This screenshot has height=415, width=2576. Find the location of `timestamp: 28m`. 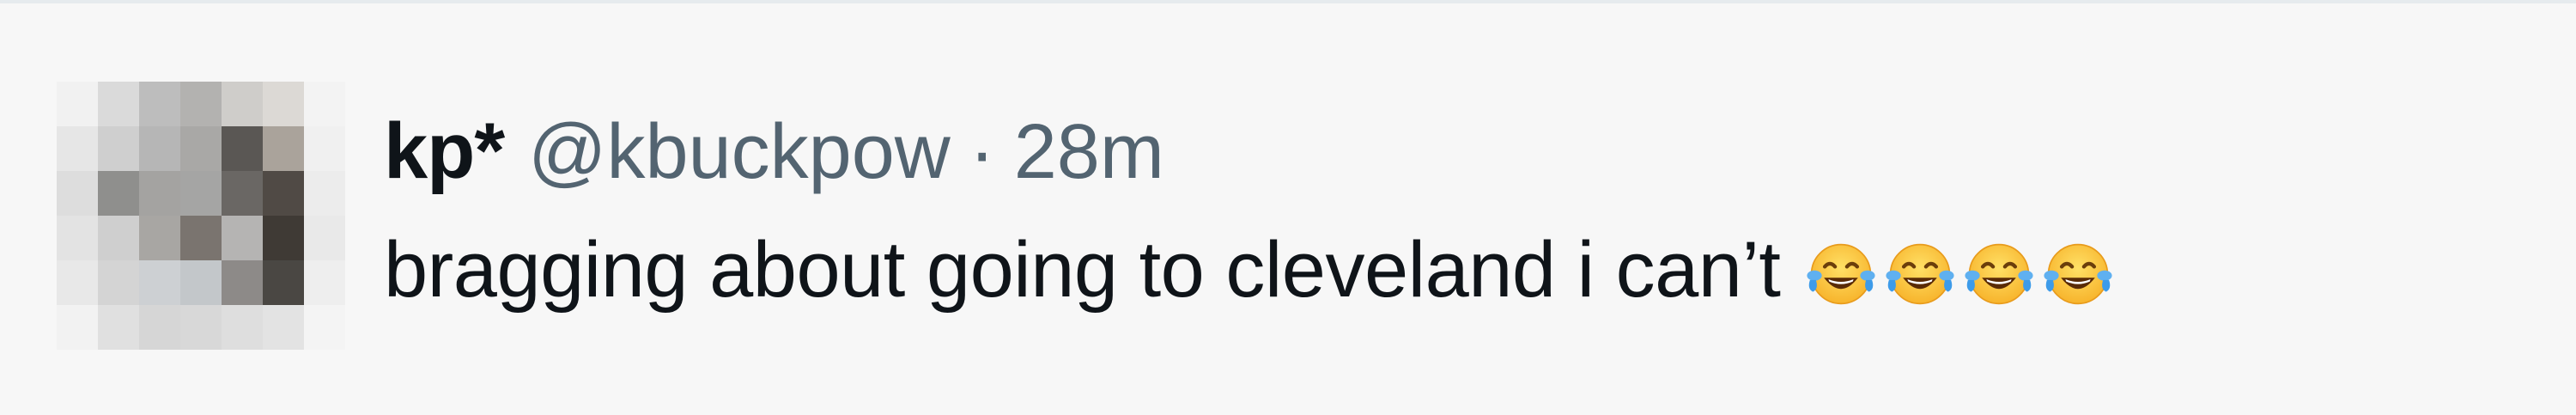

timestamp: 28m is located at coordinates (1089, 152).